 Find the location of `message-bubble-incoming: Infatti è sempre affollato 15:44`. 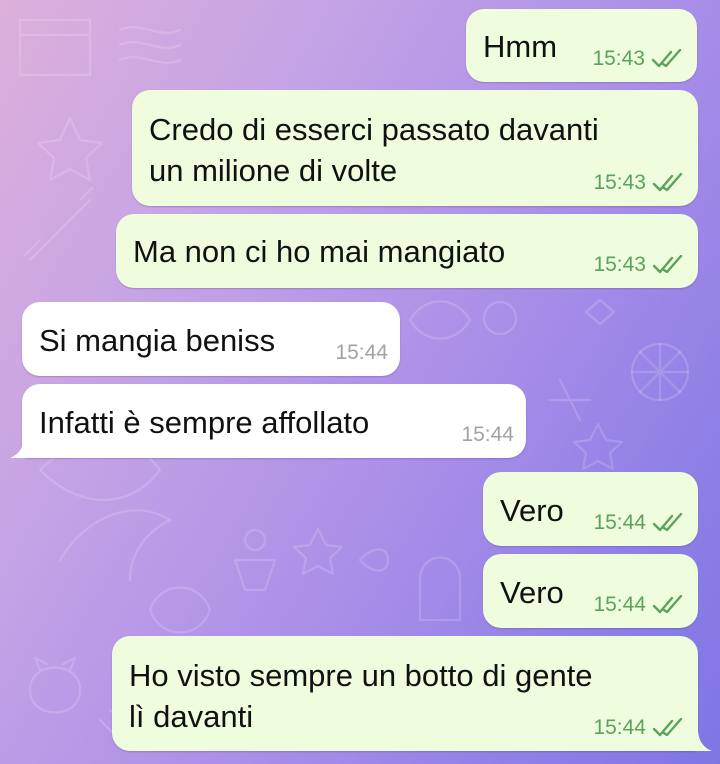

message-bubble-incoming: Infatti è sempre affollato 15:44 is located at coordinates (268, 421).